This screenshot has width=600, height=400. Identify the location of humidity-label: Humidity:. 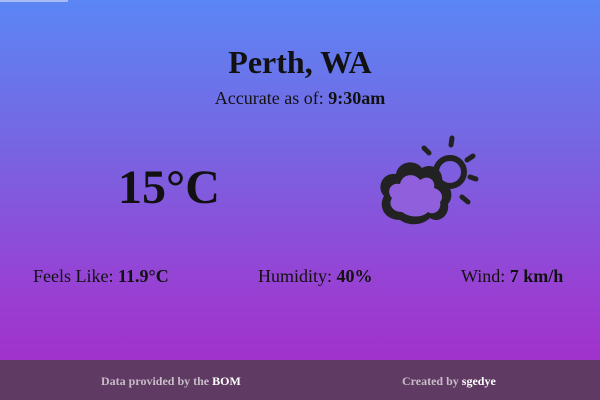
(297, 276).